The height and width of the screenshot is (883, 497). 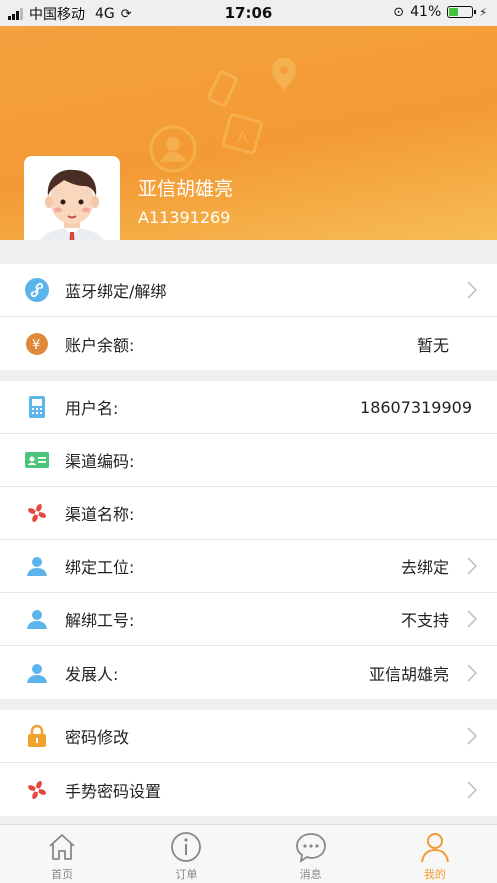 I want to click on tab-messages: 消息, so click(x=311, y=854).